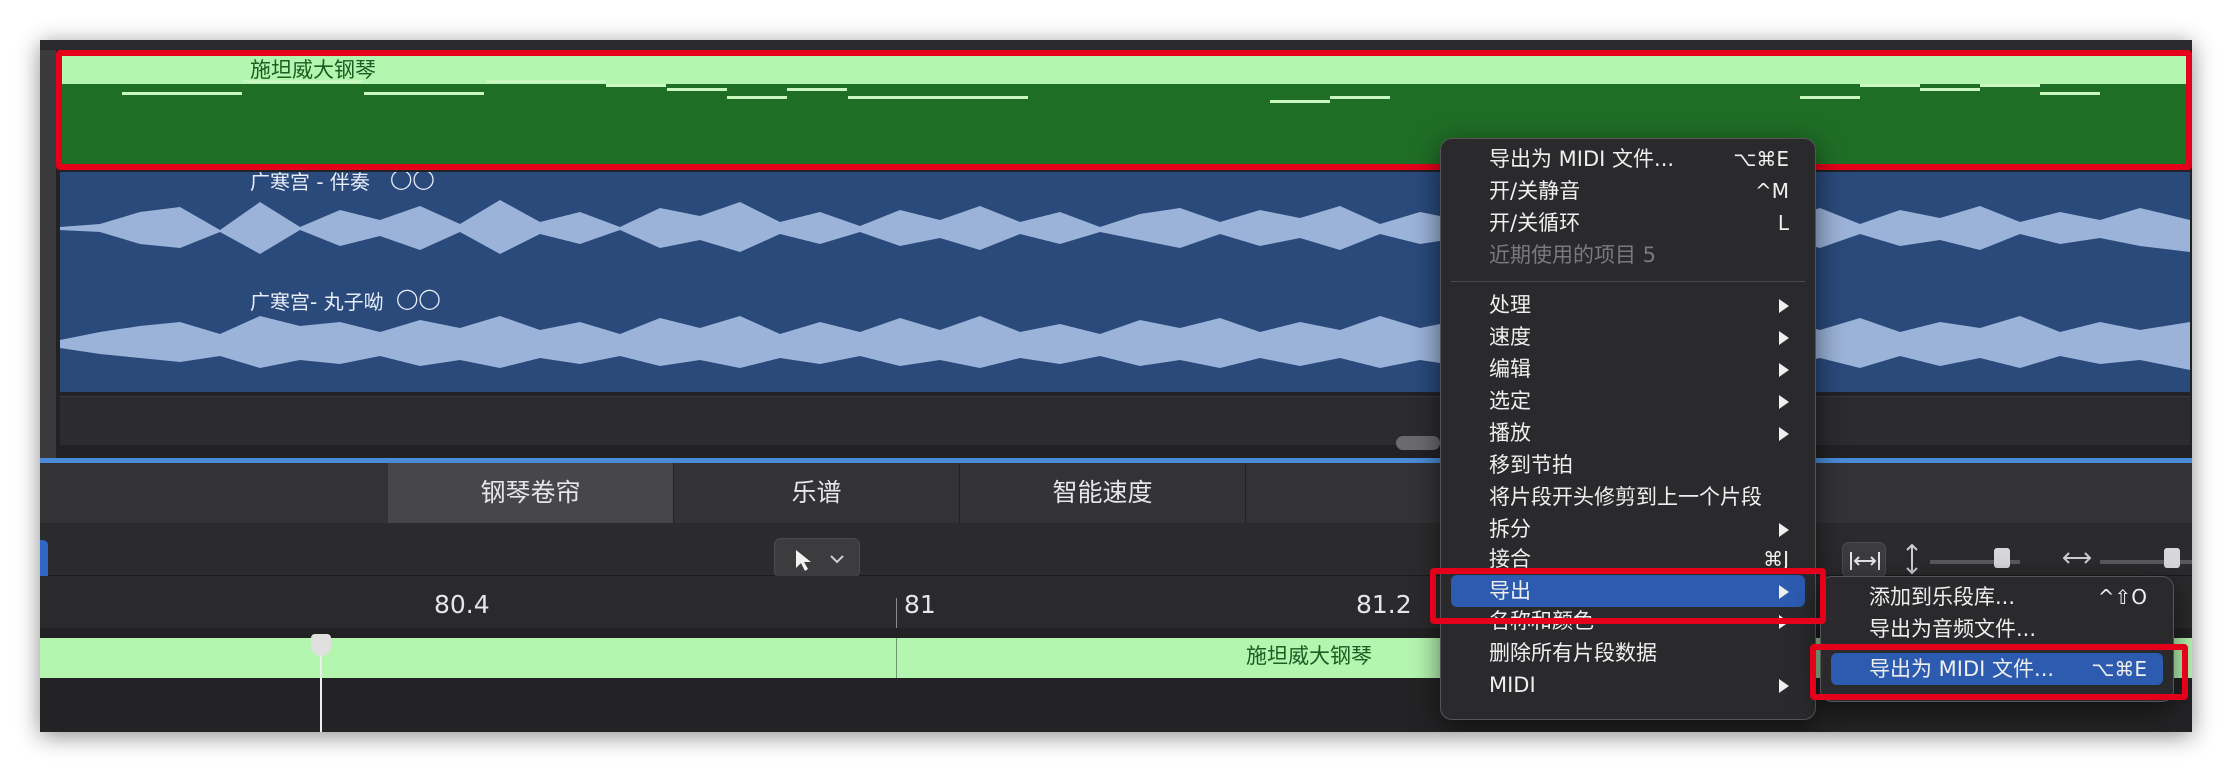  I want to click on menu-item-playback: 播放, so click(1628, 433).